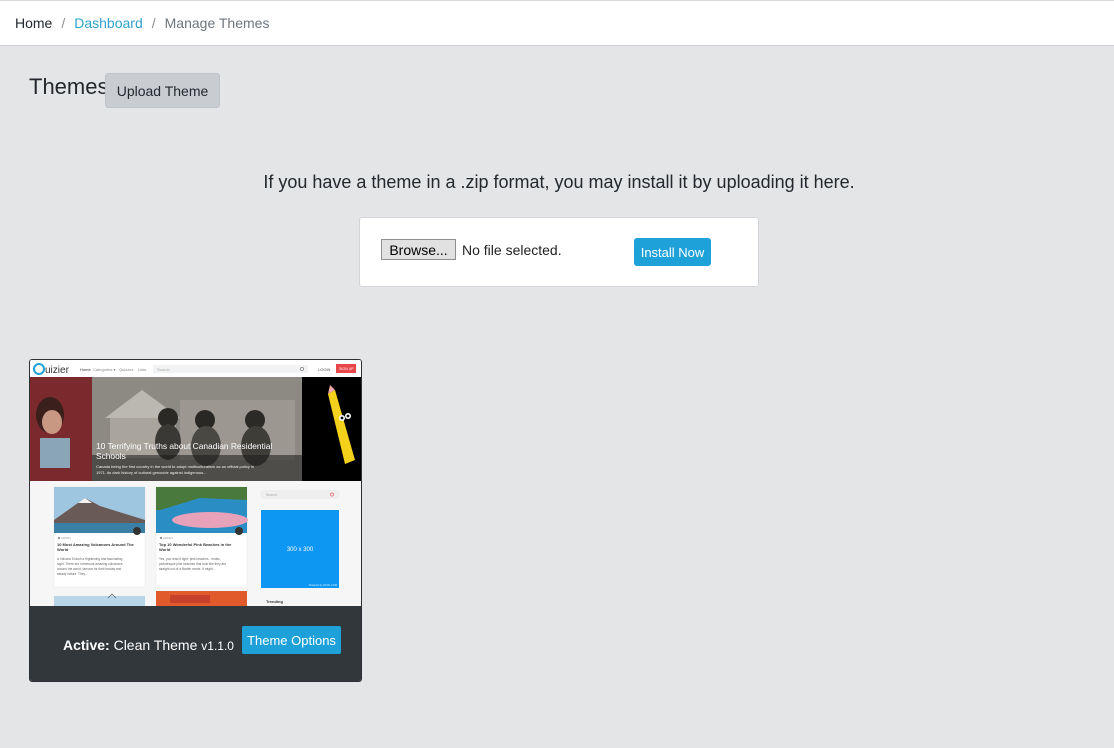  Describe the element at coordinates (324, 369) in the screenshot. I see `svg-text: LOGIN` at that location.